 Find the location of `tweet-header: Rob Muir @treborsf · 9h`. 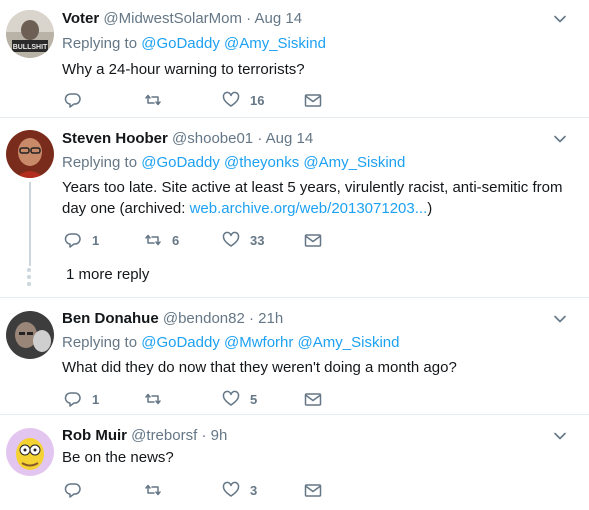

tweet-header: Rob Muir @treborsf · 9h is located at coordinates (144, 435).